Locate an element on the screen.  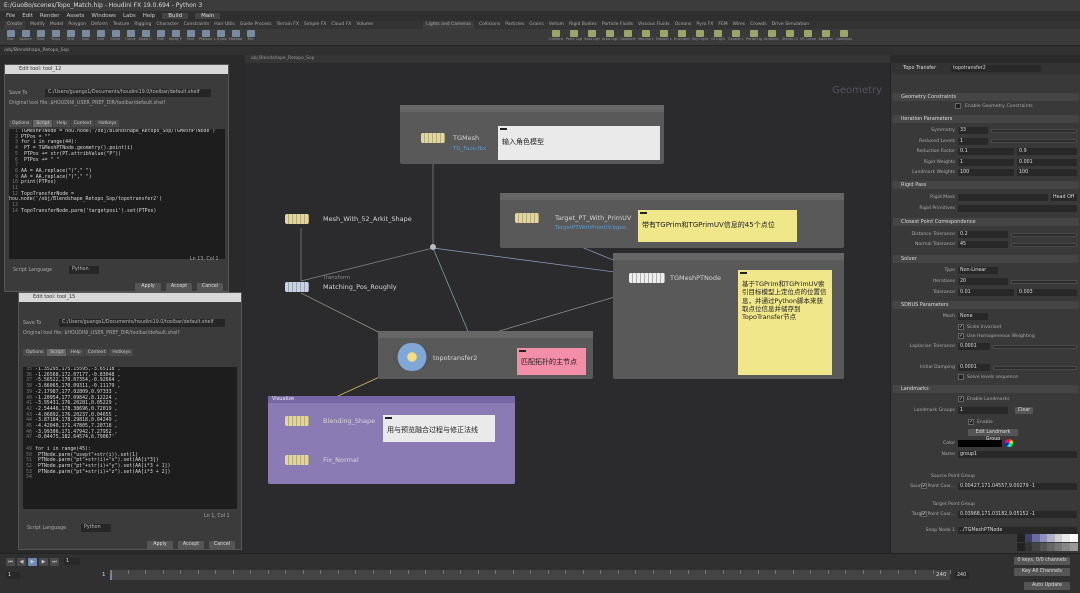
mesh-menu: None is located at coordinates (973, 316).